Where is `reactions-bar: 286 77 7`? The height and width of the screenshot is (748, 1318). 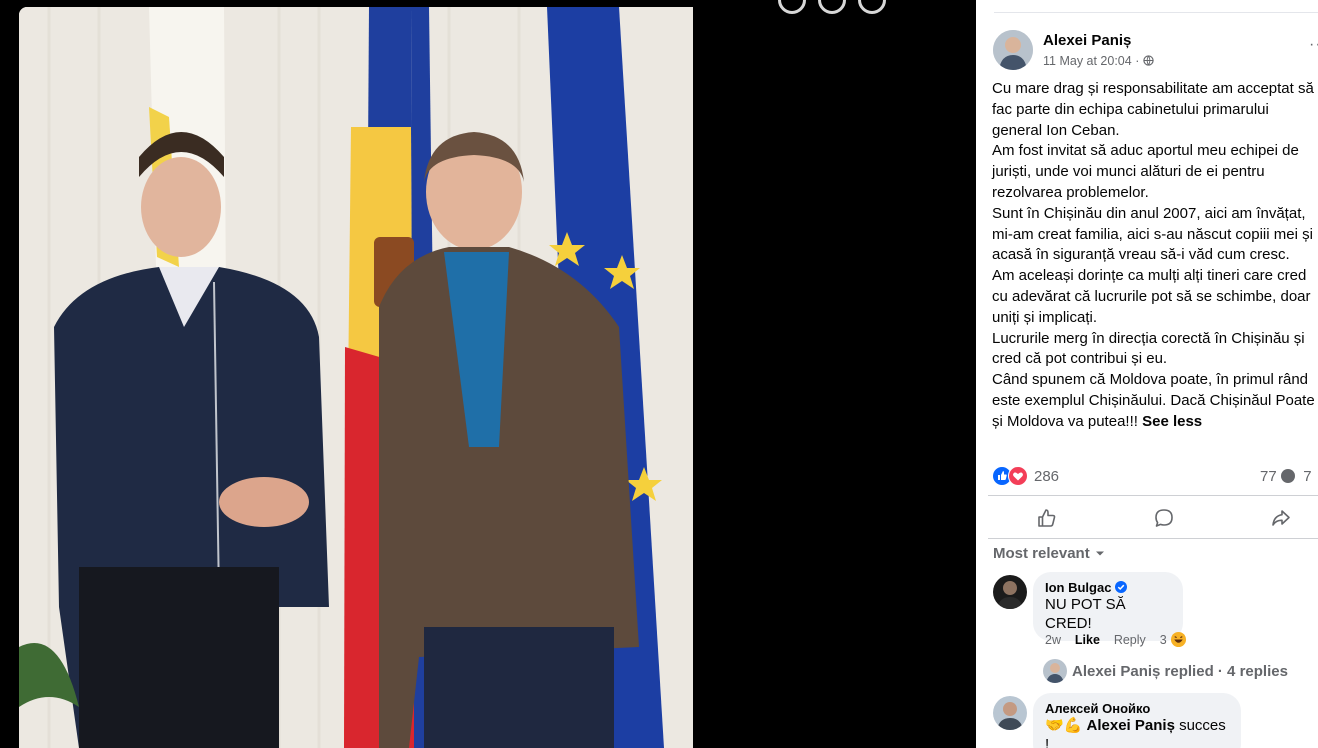
reactions-bar: 286 77 7 is located at coordinates (1155, 476).